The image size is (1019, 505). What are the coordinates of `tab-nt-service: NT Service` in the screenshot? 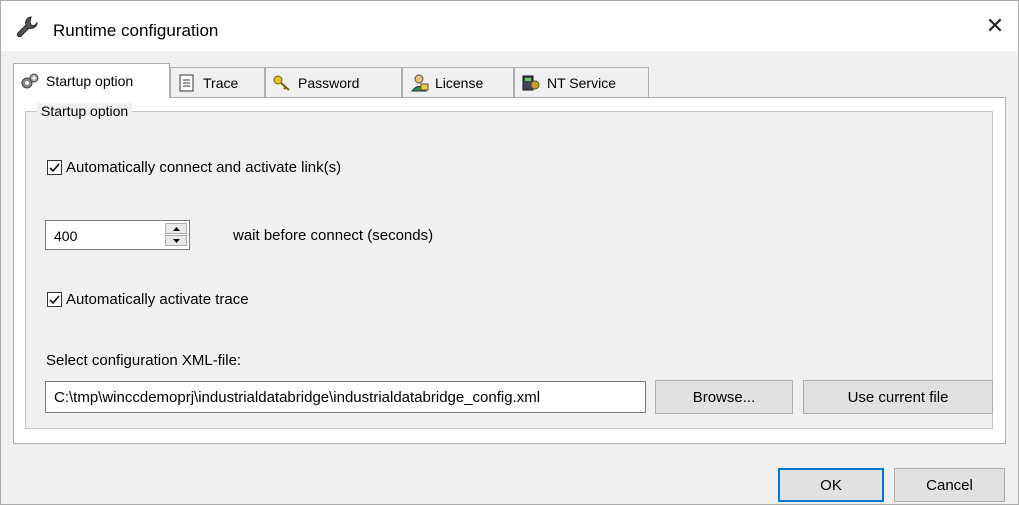 It's located at (581, 82).